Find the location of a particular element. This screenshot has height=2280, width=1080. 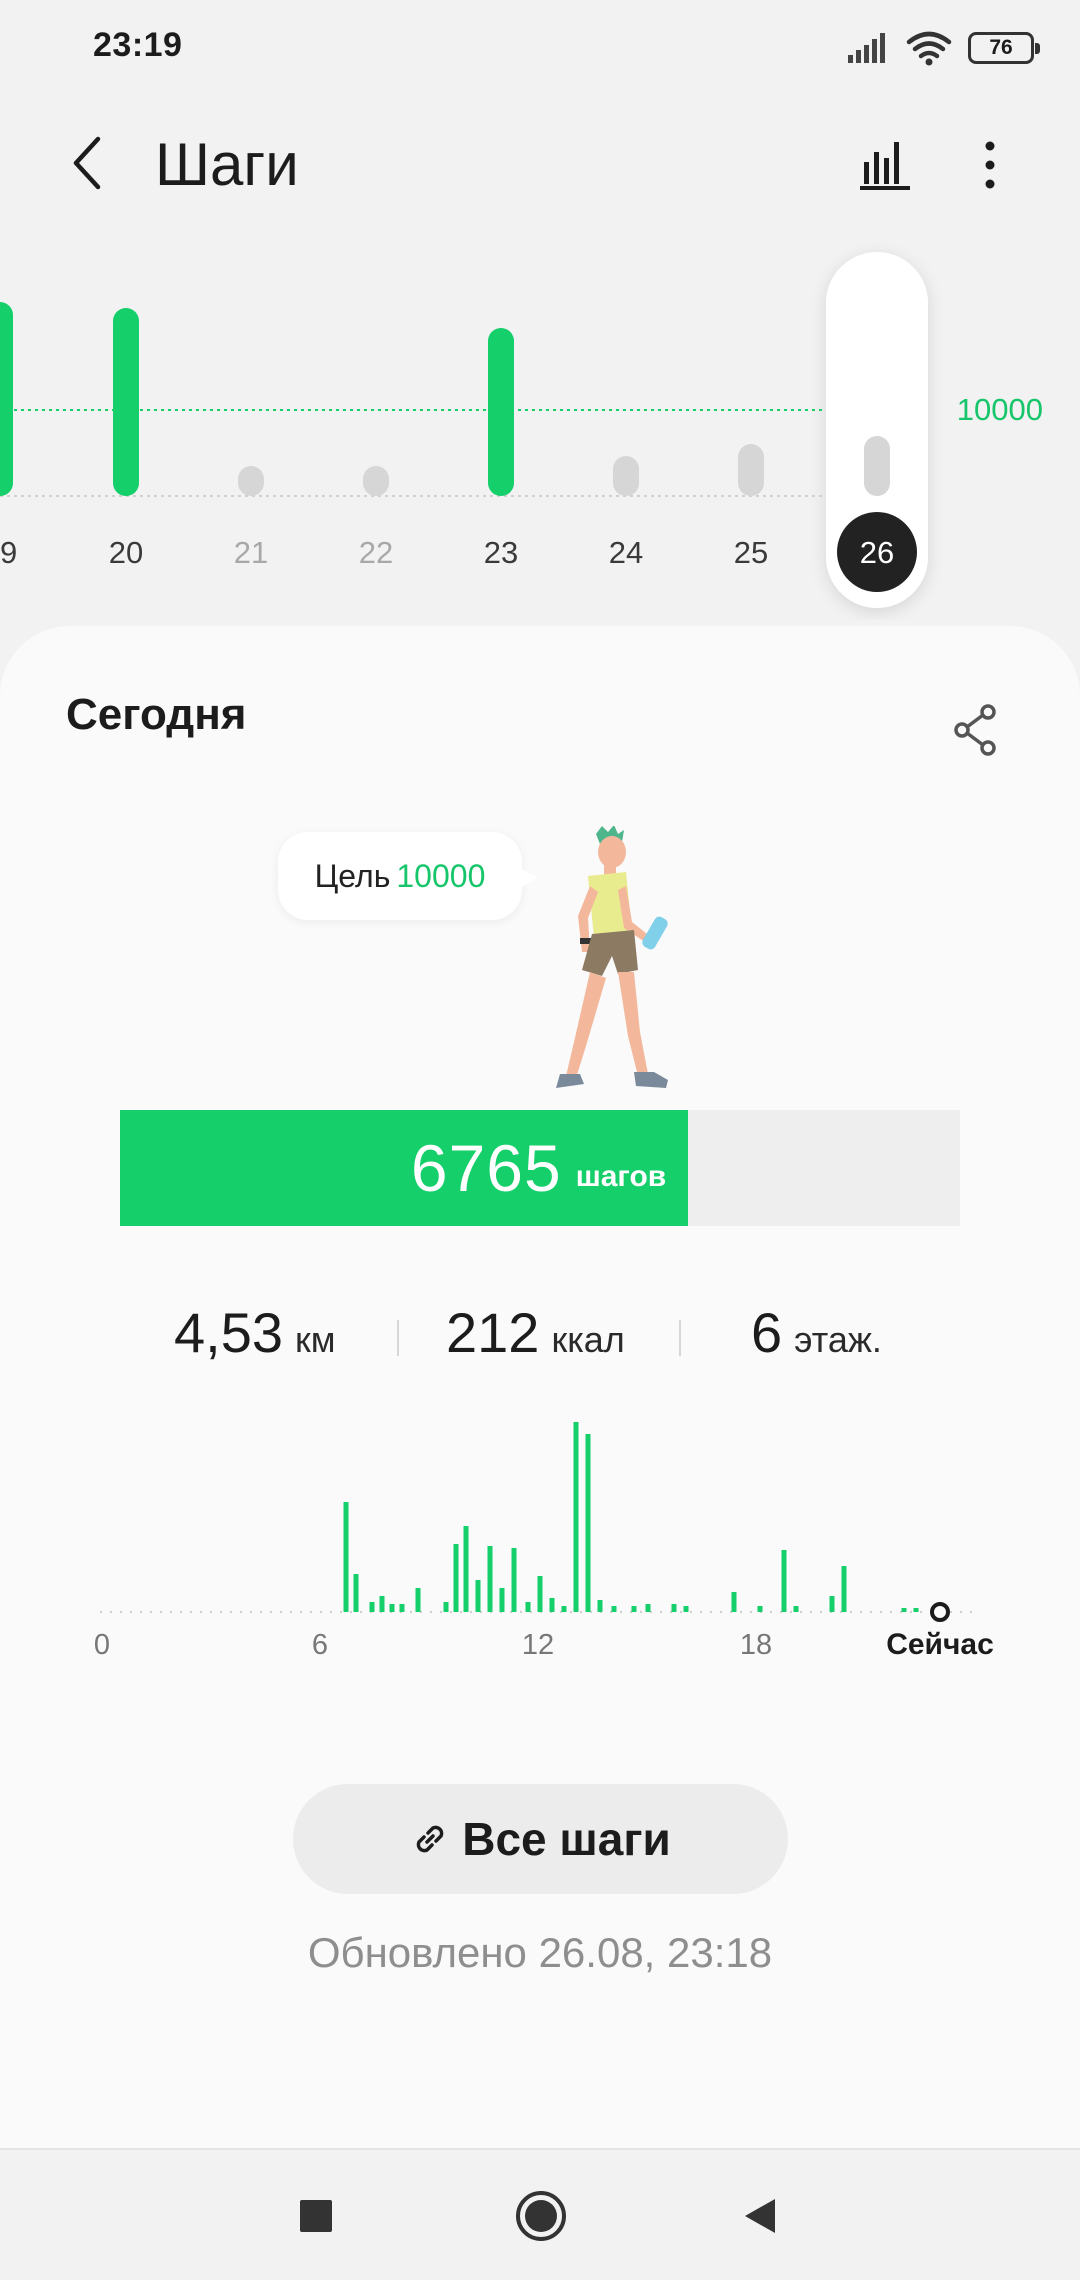

day-label-19: 19 is located at coordinates (8, 552).